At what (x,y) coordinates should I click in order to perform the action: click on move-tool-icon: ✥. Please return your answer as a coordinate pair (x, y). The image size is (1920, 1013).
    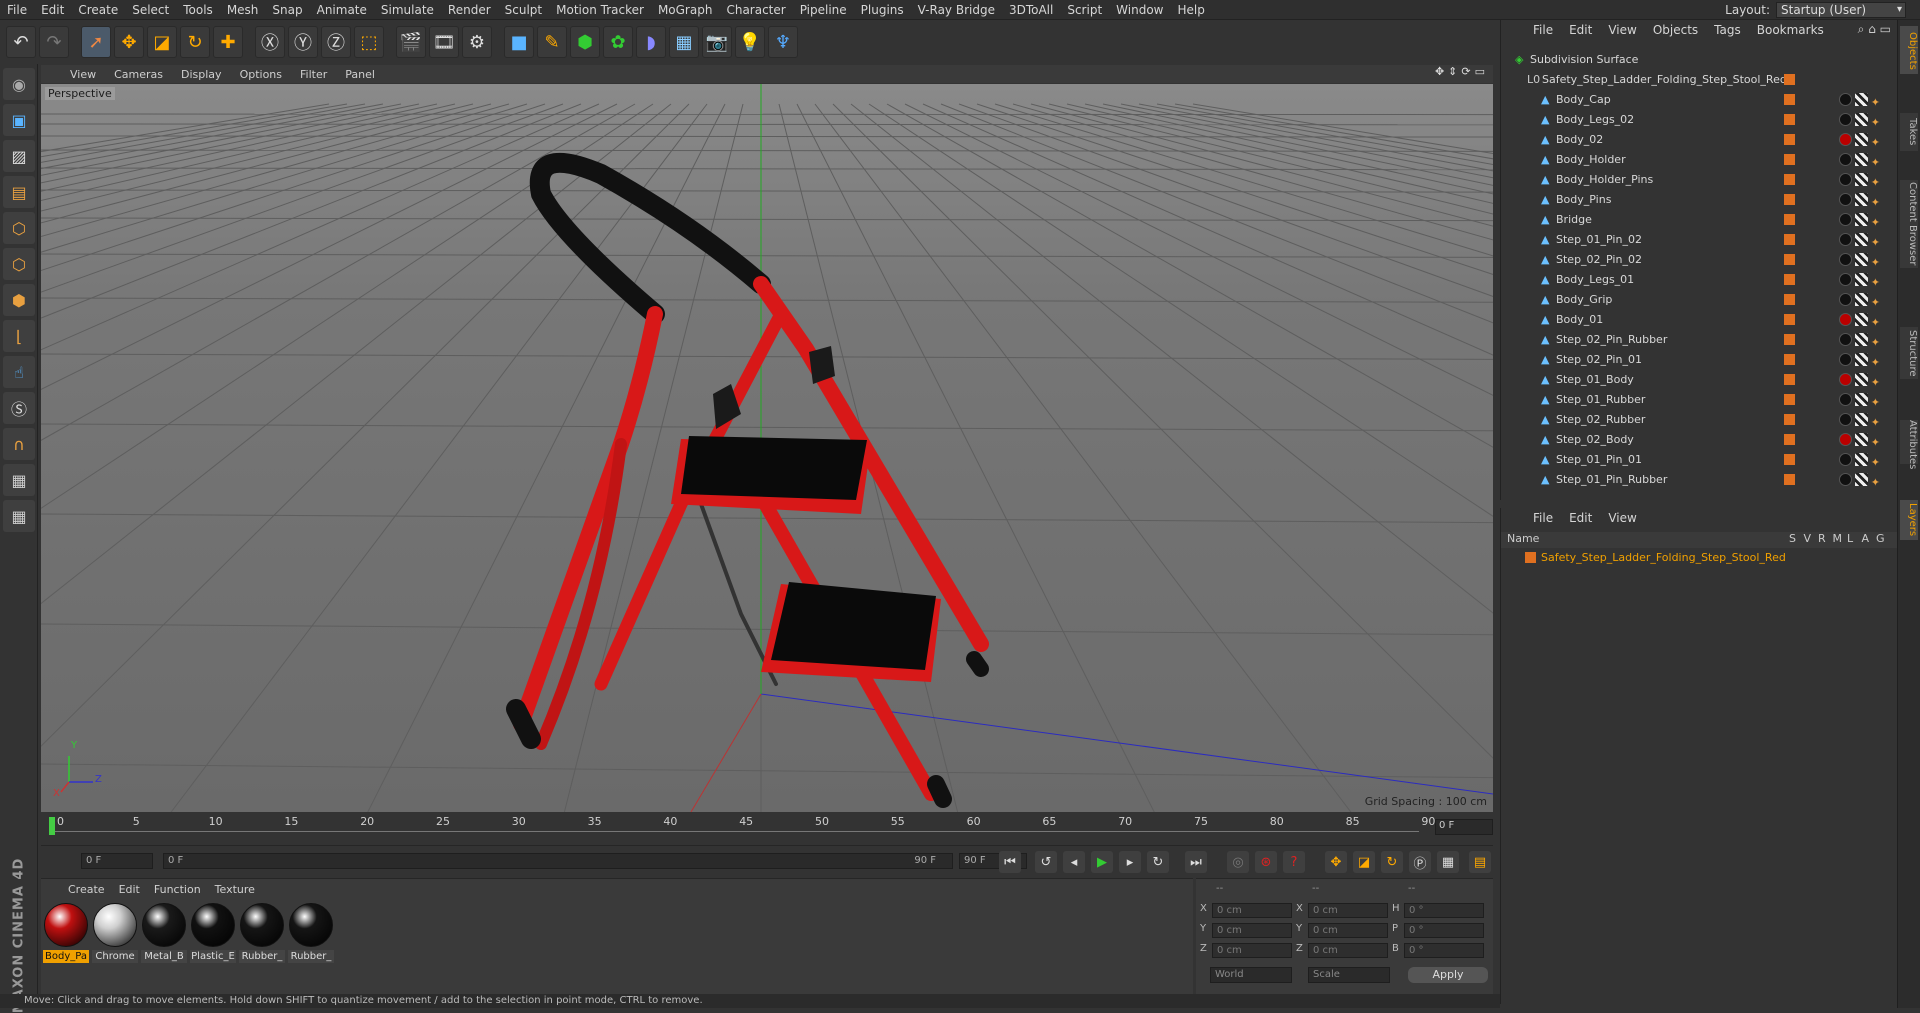
    Looking at the image, I should click on (129, 42).